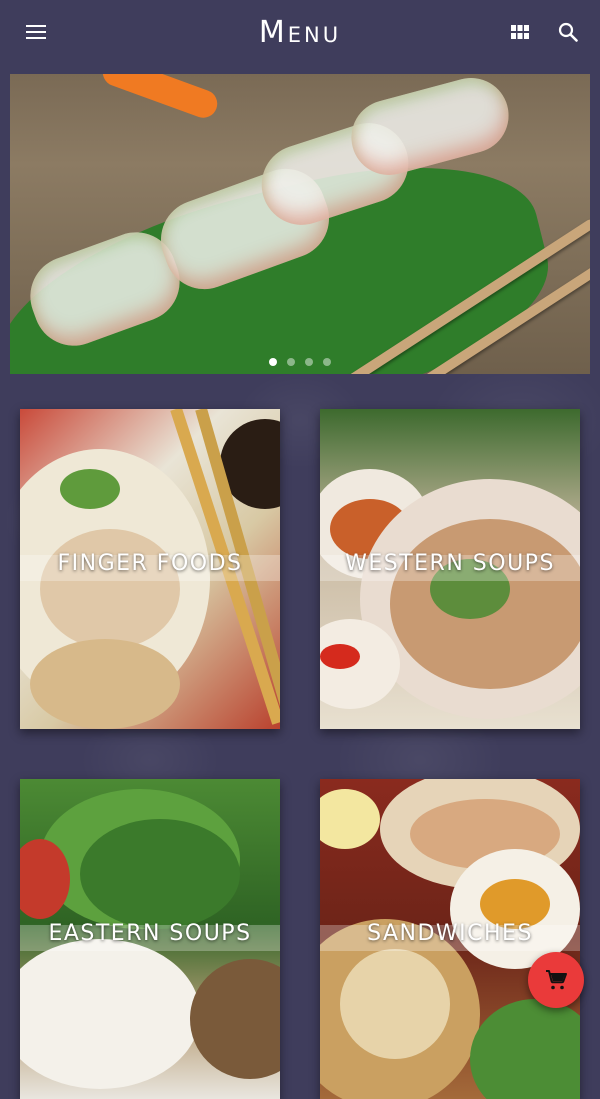 This screenshot has width=600, height=1099. I want to click on category-label: SANDWICHES, so click(450, 933).